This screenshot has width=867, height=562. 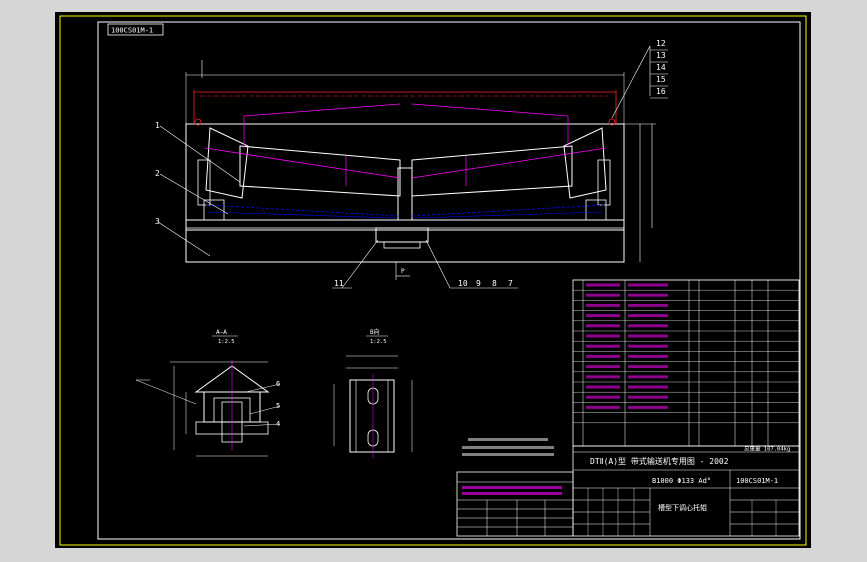 I want to click on weight-label: 总重量 107.04kg, so click(x=767, y=449).